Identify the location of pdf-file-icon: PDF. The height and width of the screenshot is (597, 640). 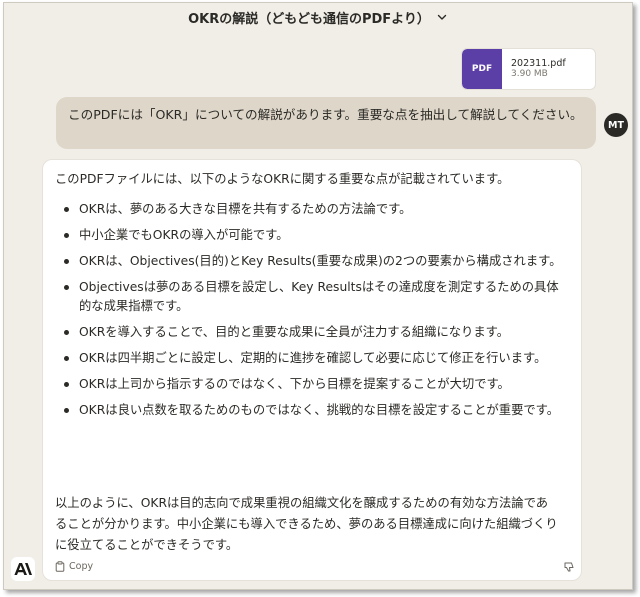
(482, 69).